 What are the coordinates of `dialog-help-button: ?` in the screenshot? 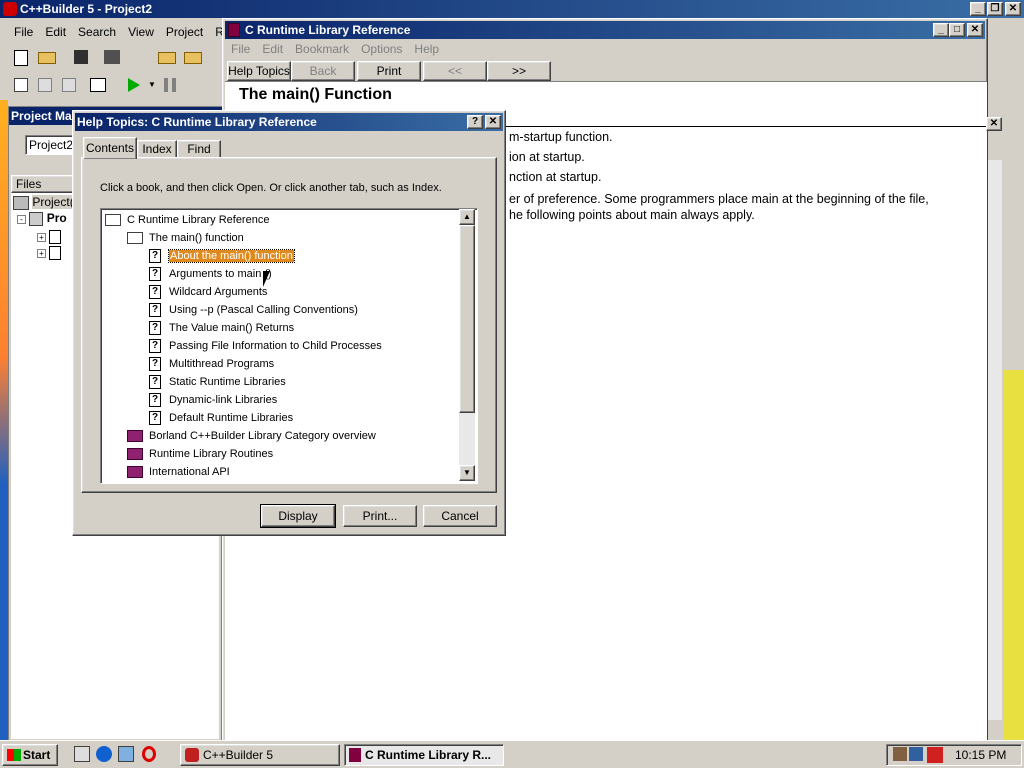 It's located at (475, 122).